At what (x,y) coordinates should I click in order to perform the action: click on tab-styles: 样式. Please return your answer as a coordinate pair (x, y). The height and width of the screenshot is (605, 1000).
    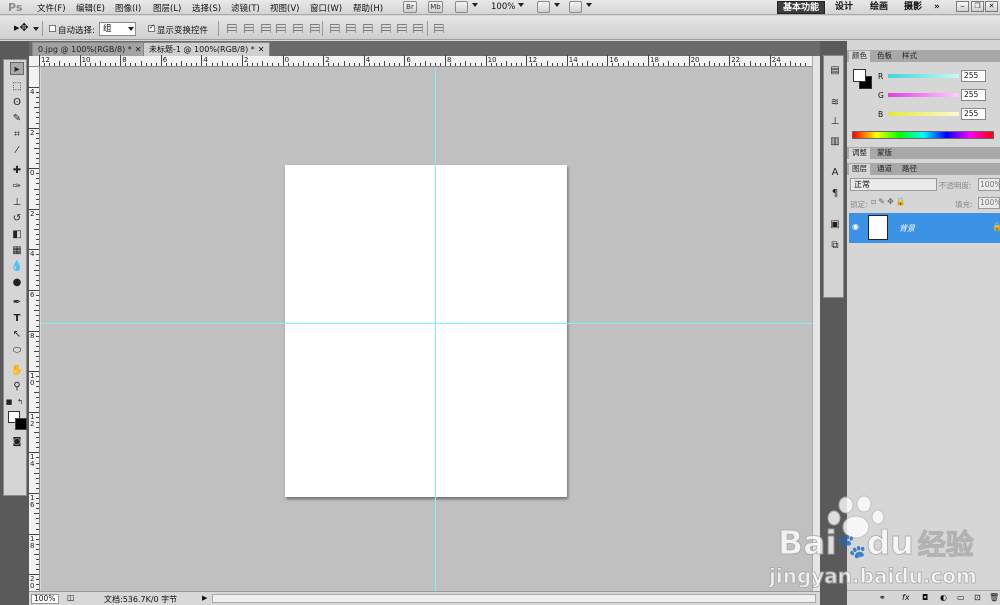
    Looking at the image, I should click on (909, 56).